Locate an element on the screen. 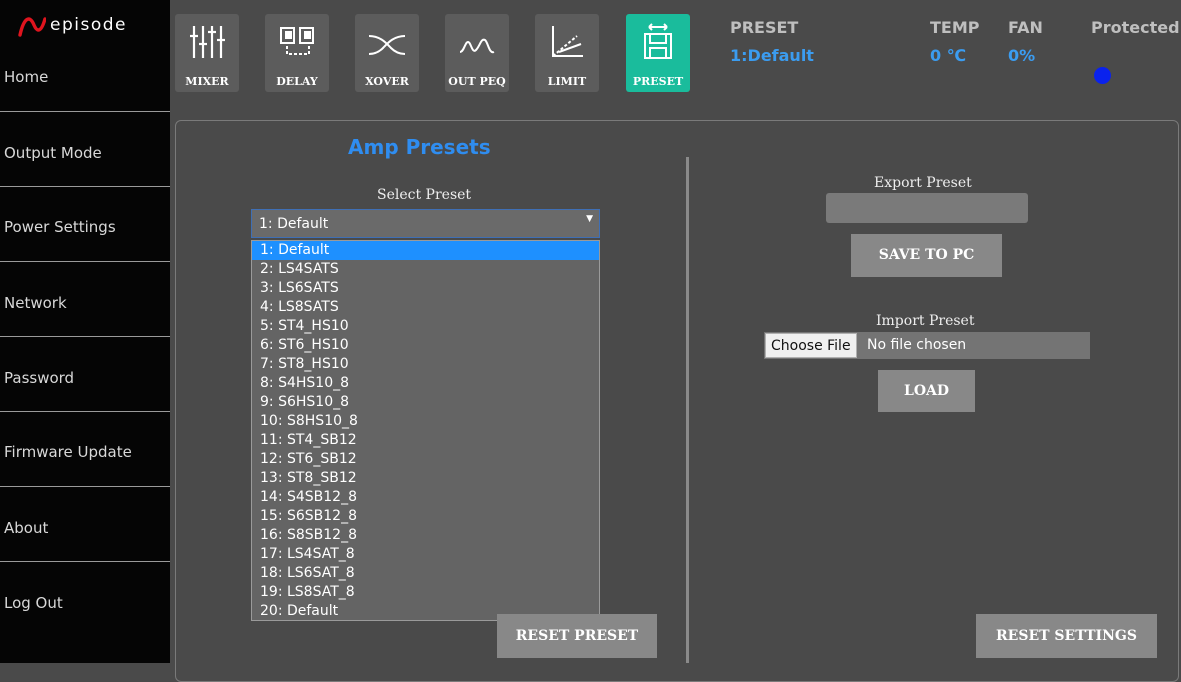 Image resolution: width=1181 pixels, height=682 pixels. preset-option: 5: ST4_HS10 is located at coordinates (425, 326).